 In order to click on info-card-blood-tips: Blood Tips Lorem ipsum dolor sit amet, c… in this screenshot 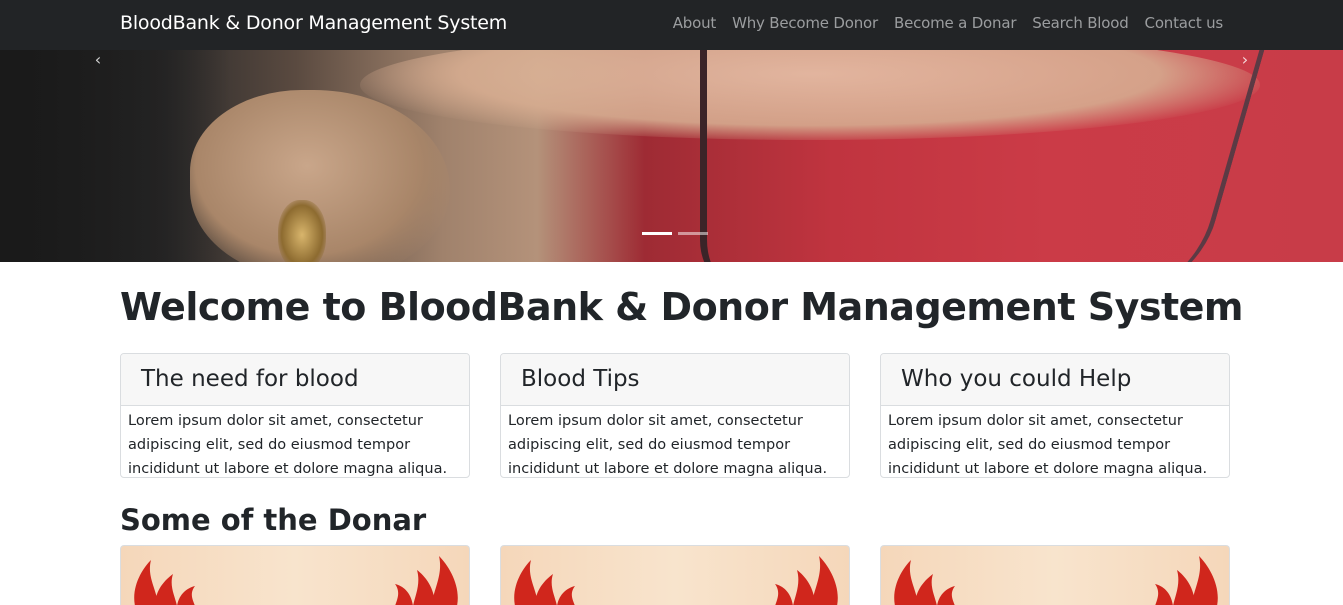, I will do `click(675, 415)`.